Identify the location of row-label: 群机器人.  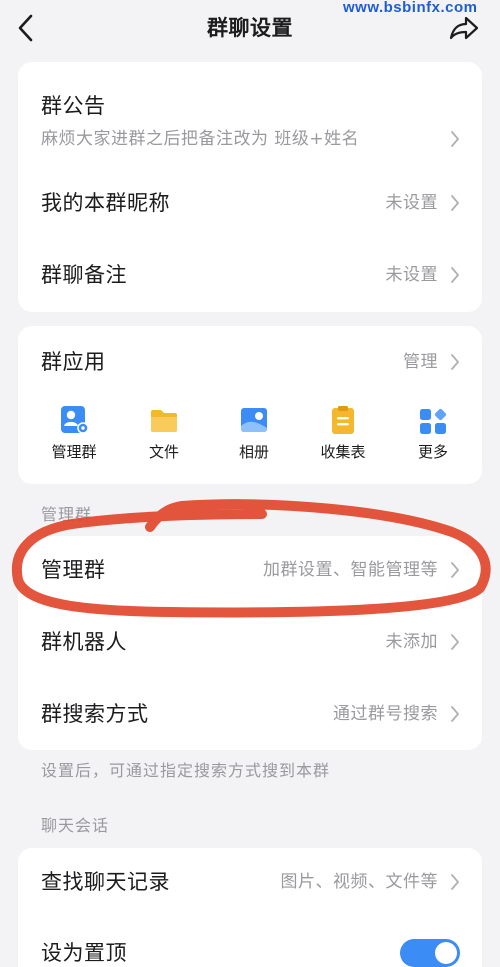
(84, 642).